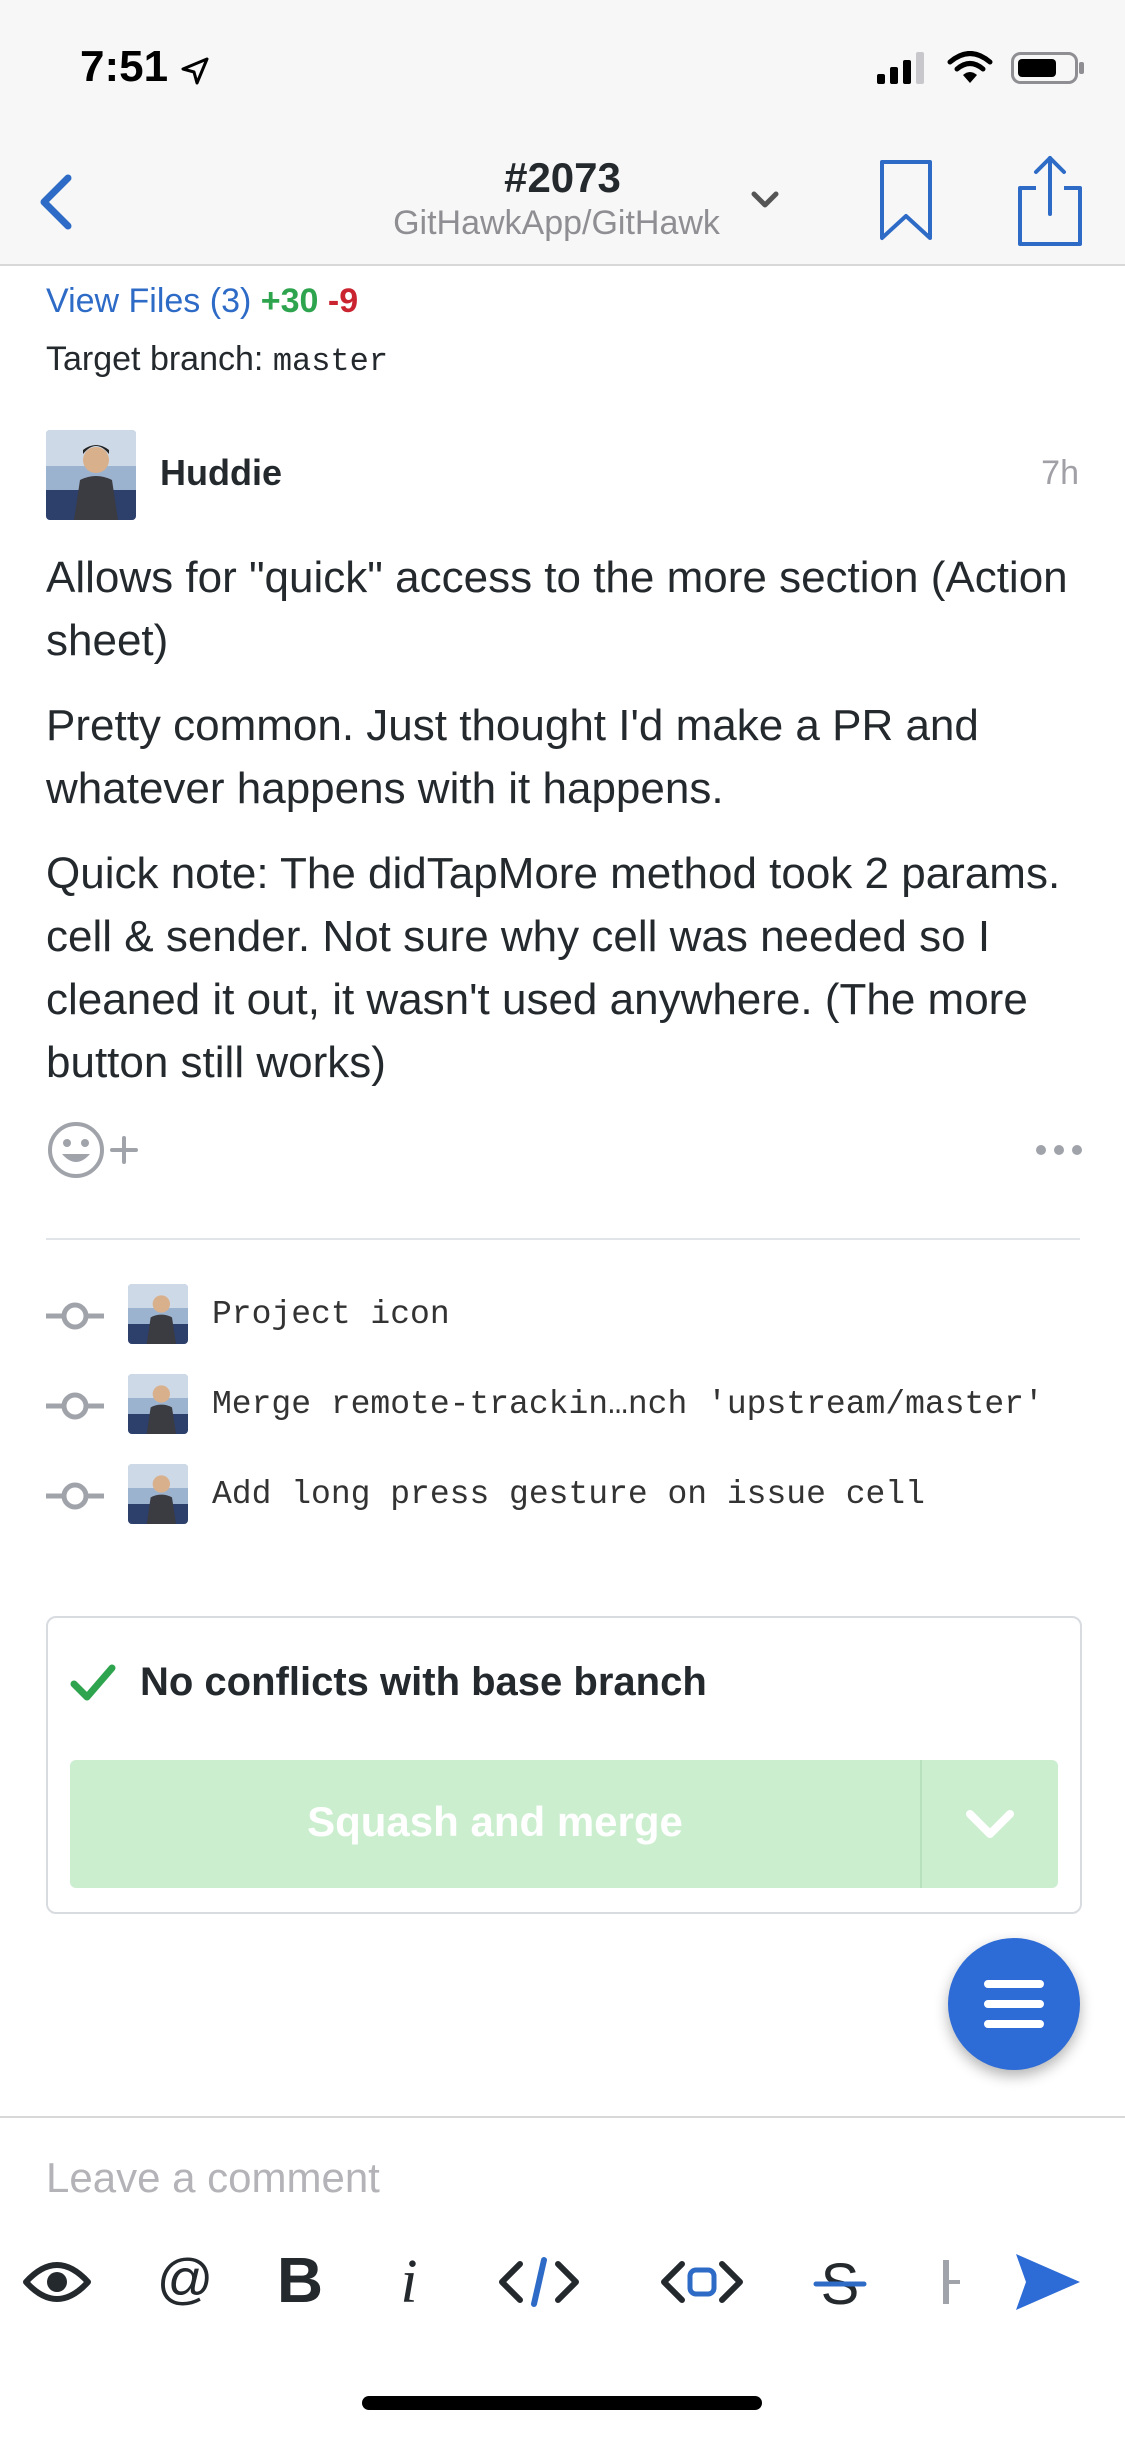 This screenshot has width=1125, height=2438. I want to click on svg-text: B, so click(300, 2280).